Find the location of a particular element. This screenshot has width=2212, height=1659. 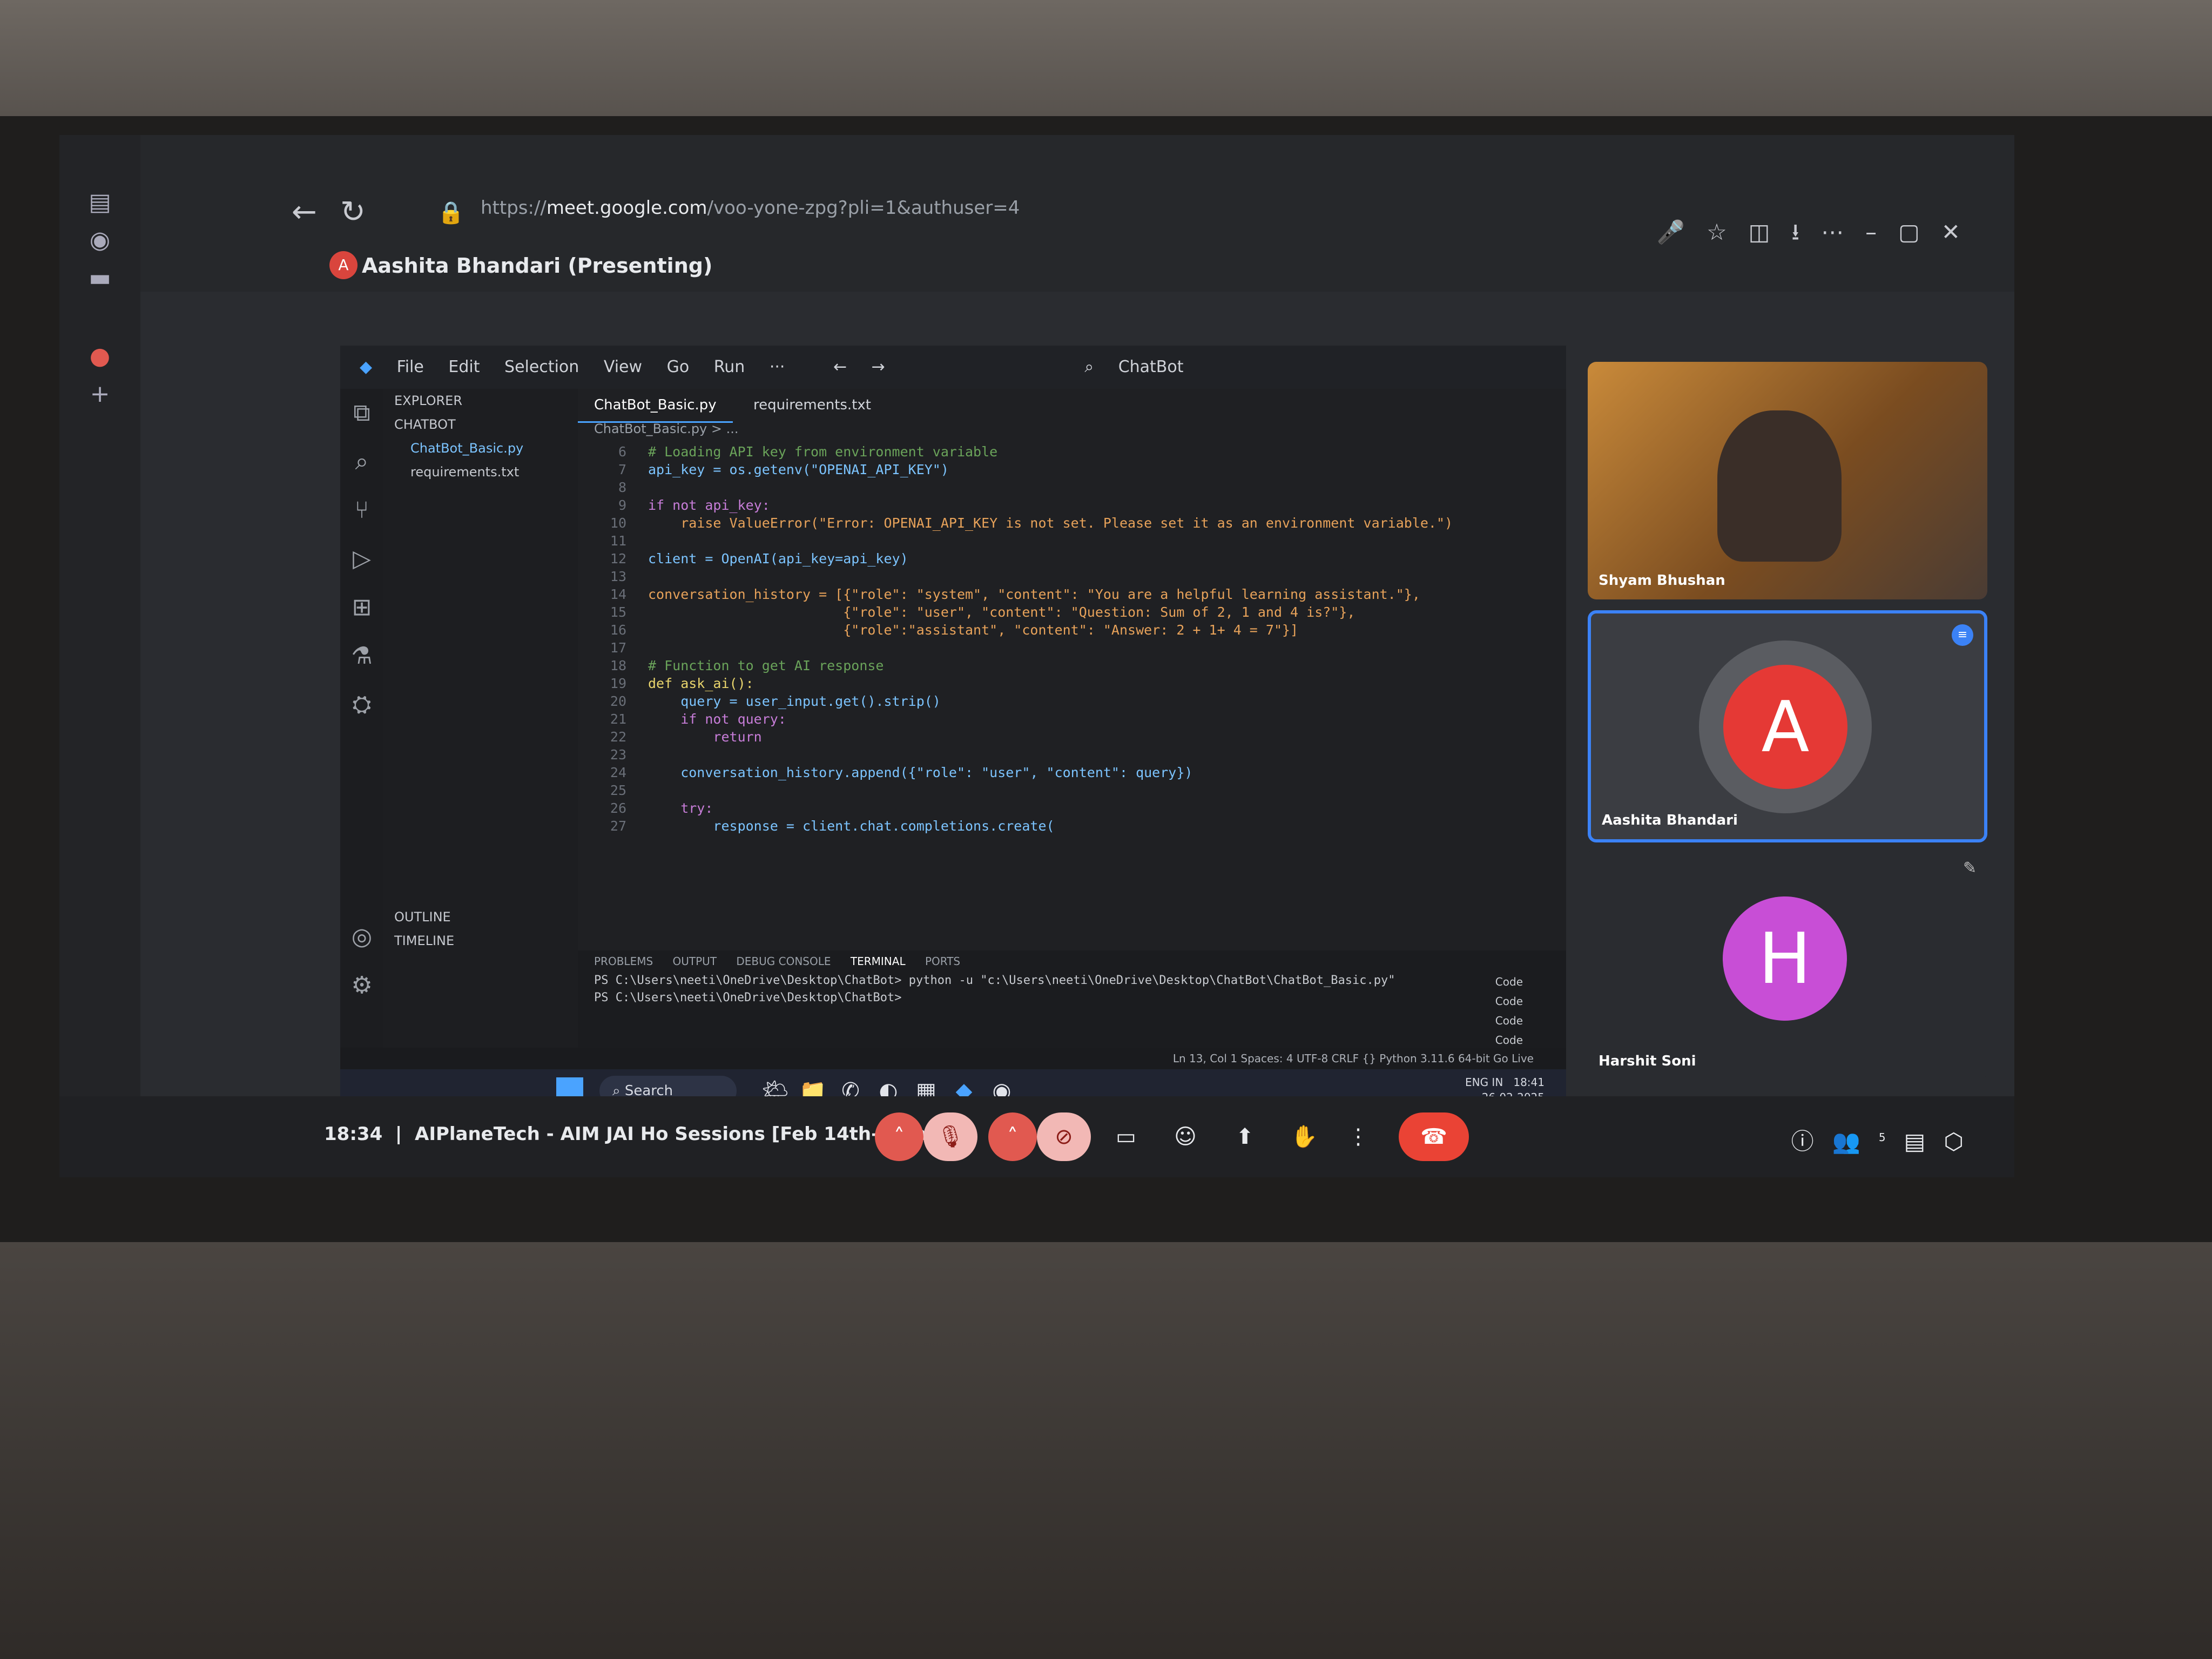

run-debug-icon: ▷ is located at coordinates (361, 559).